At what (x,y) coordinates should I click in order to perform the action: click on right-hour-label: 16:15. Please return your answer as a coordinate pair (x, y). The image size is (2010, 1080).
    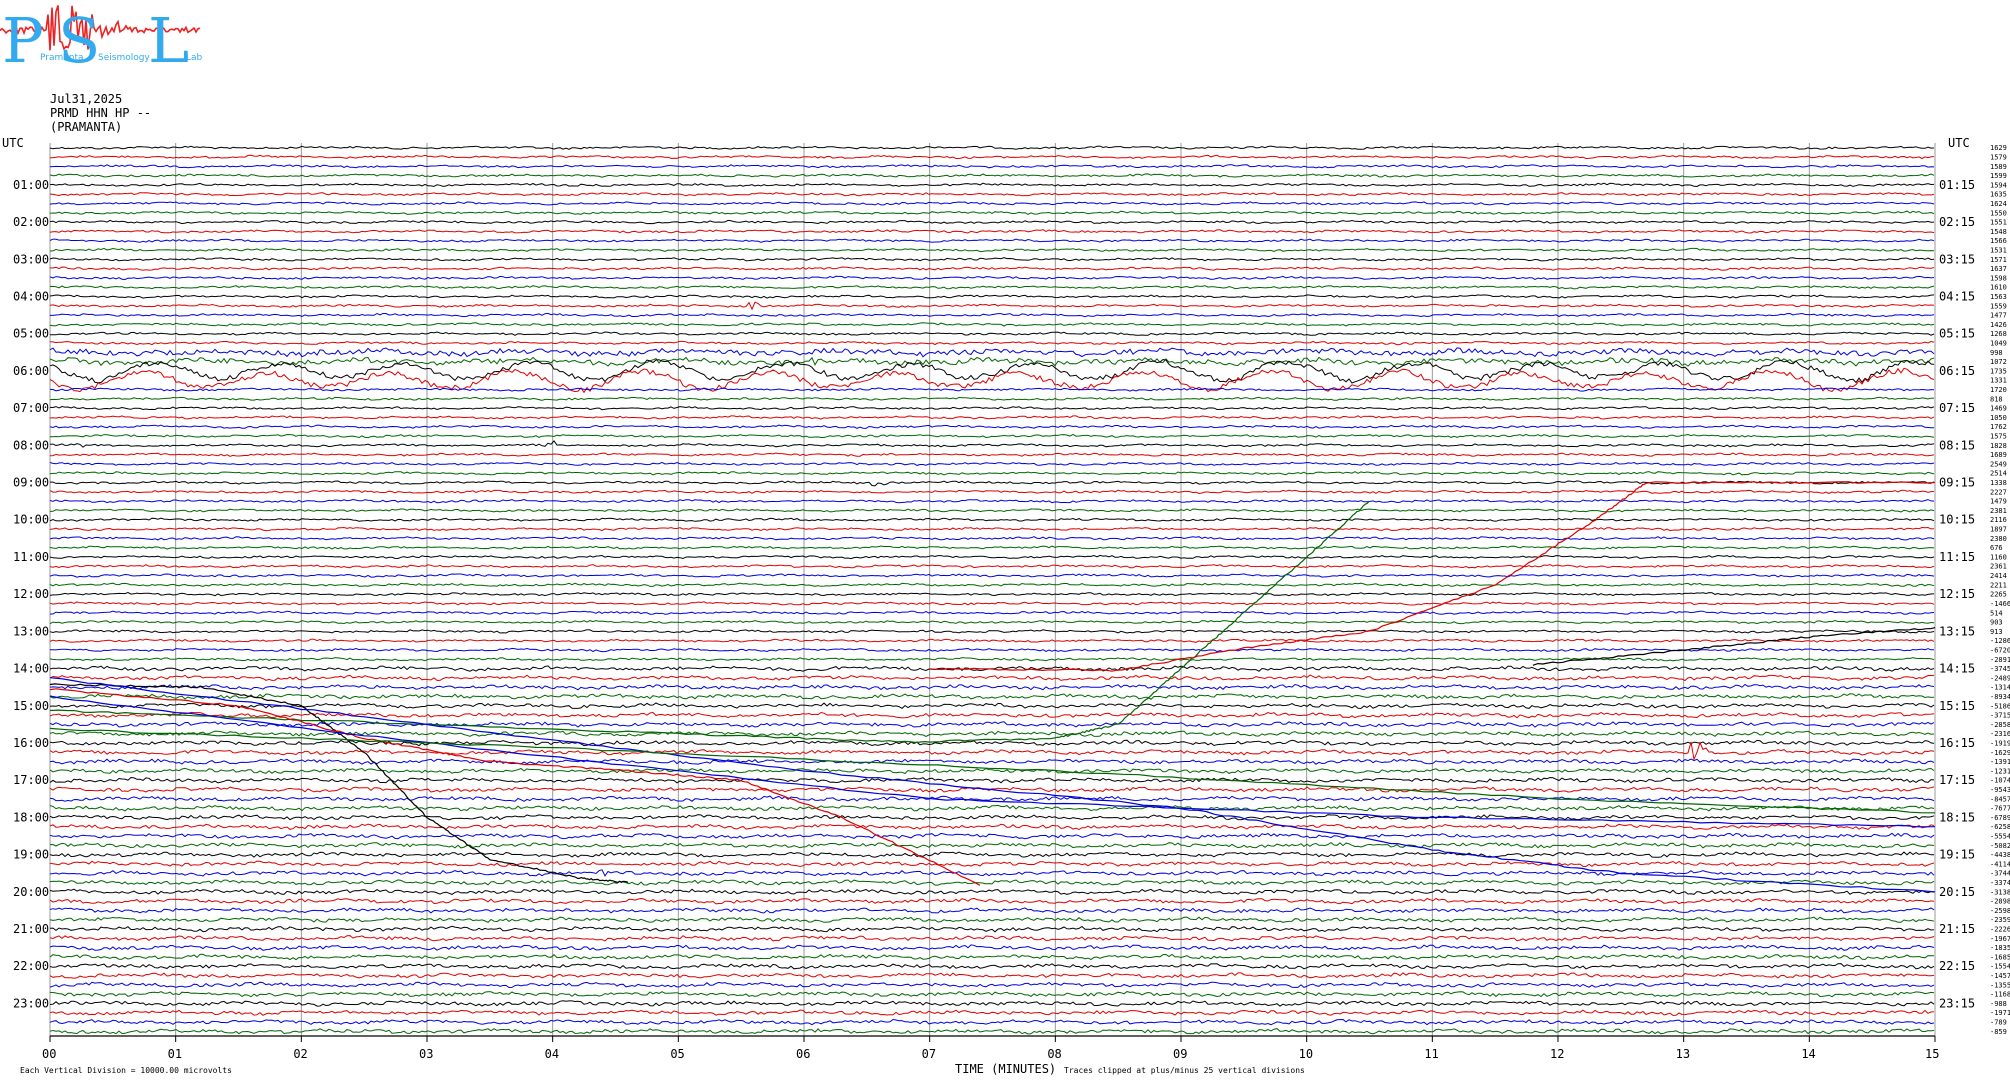
    Looking at the image, I should click on (1957, 743).